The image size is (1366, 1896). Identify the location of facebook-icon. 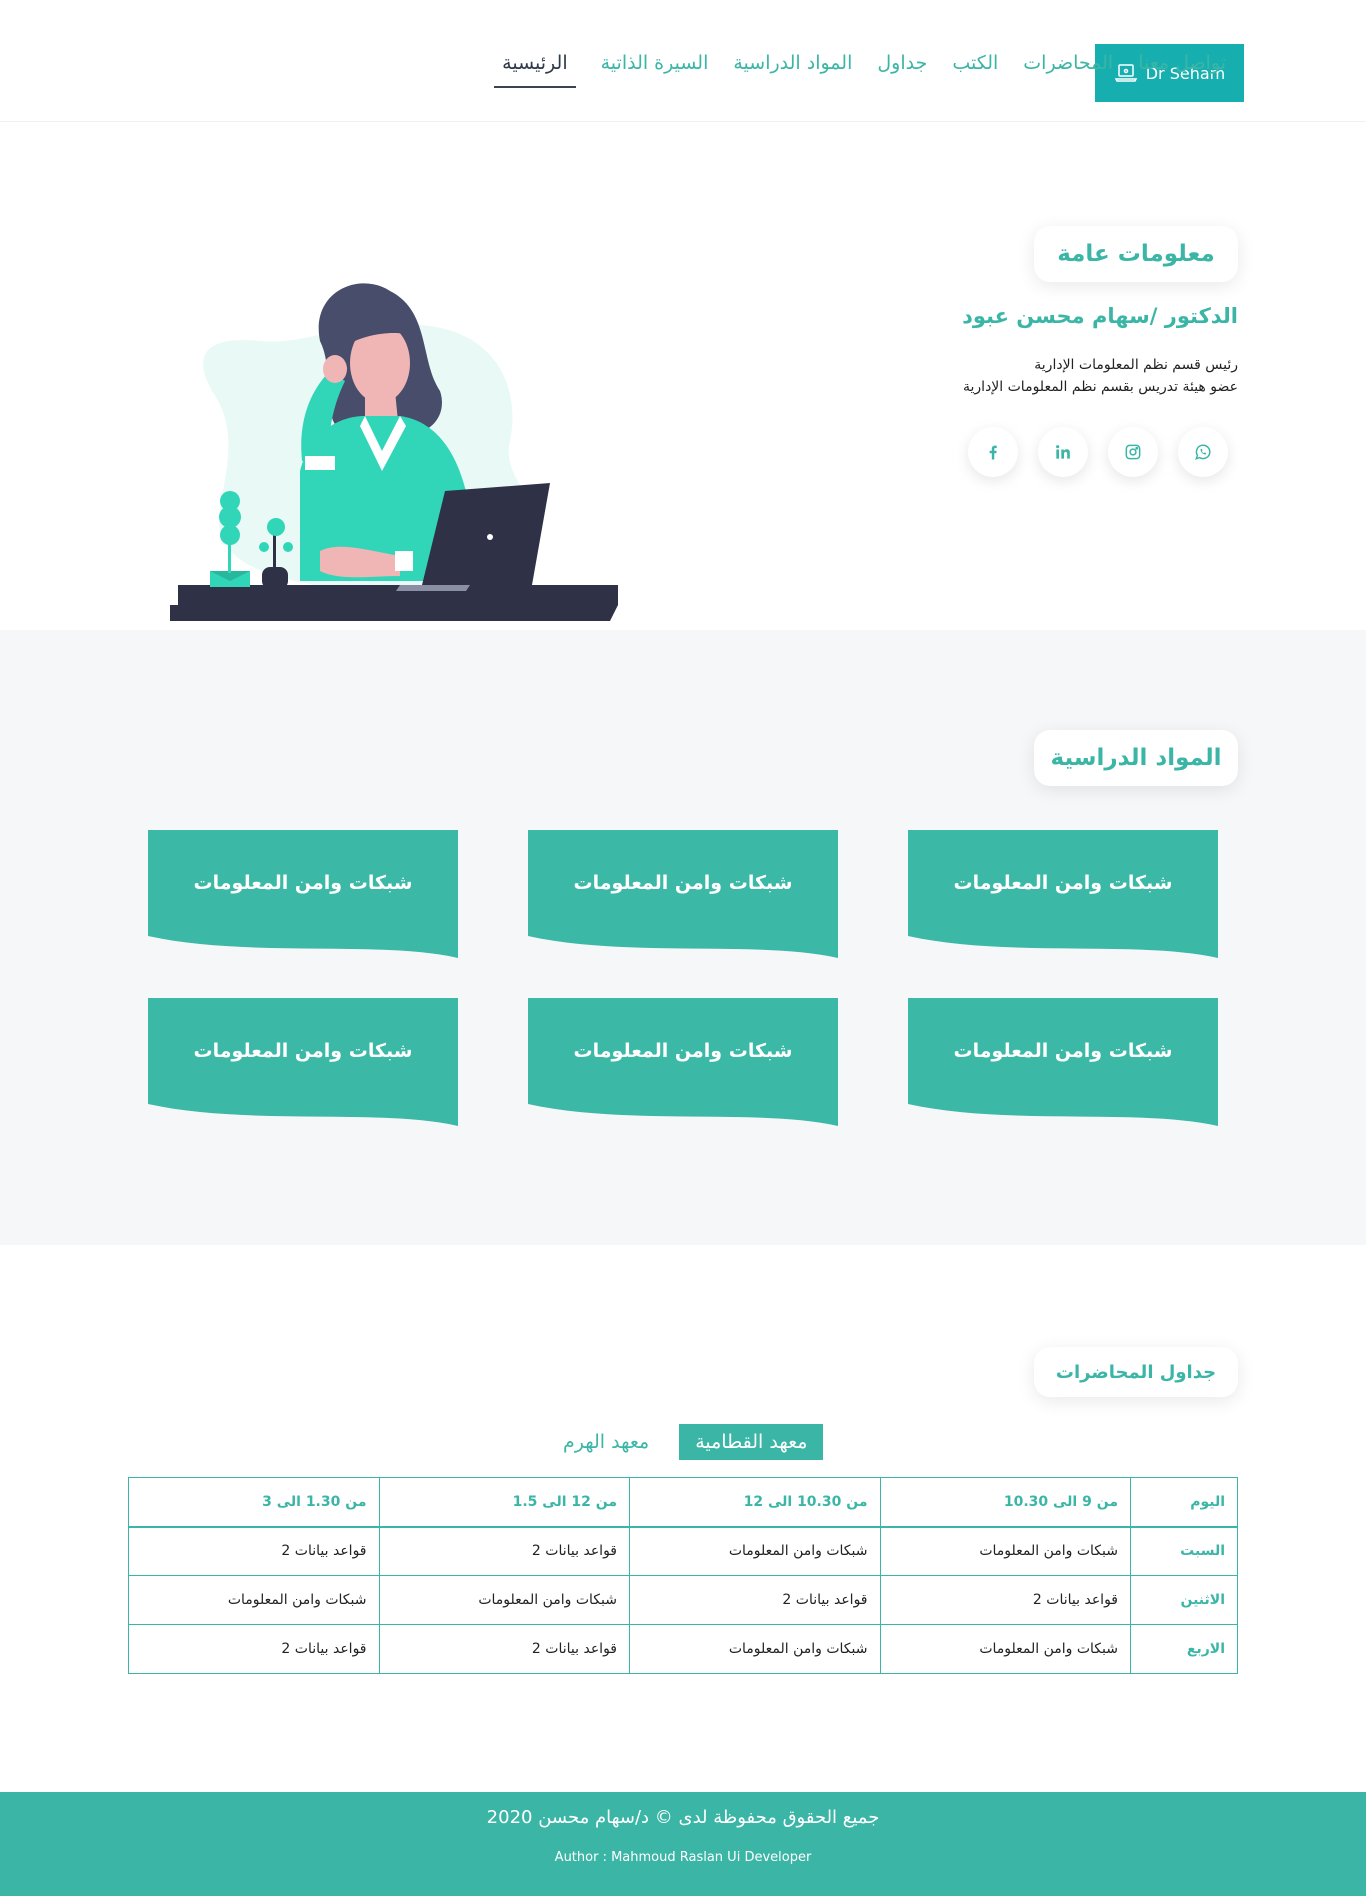
(993, 452).